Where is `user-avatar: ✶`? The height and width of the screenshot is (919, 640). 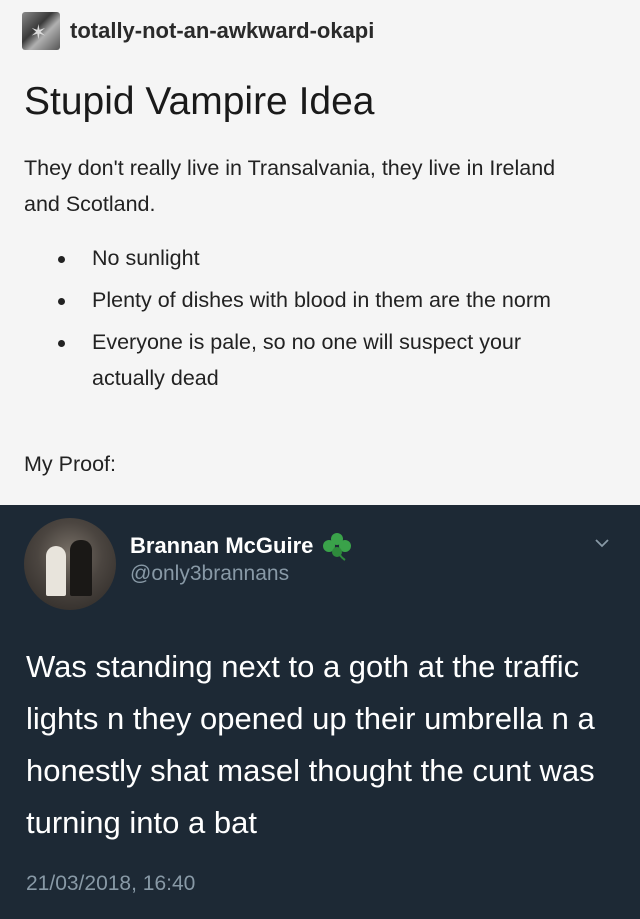 user-avatar: ✶ is located at coordinates (41, 31).